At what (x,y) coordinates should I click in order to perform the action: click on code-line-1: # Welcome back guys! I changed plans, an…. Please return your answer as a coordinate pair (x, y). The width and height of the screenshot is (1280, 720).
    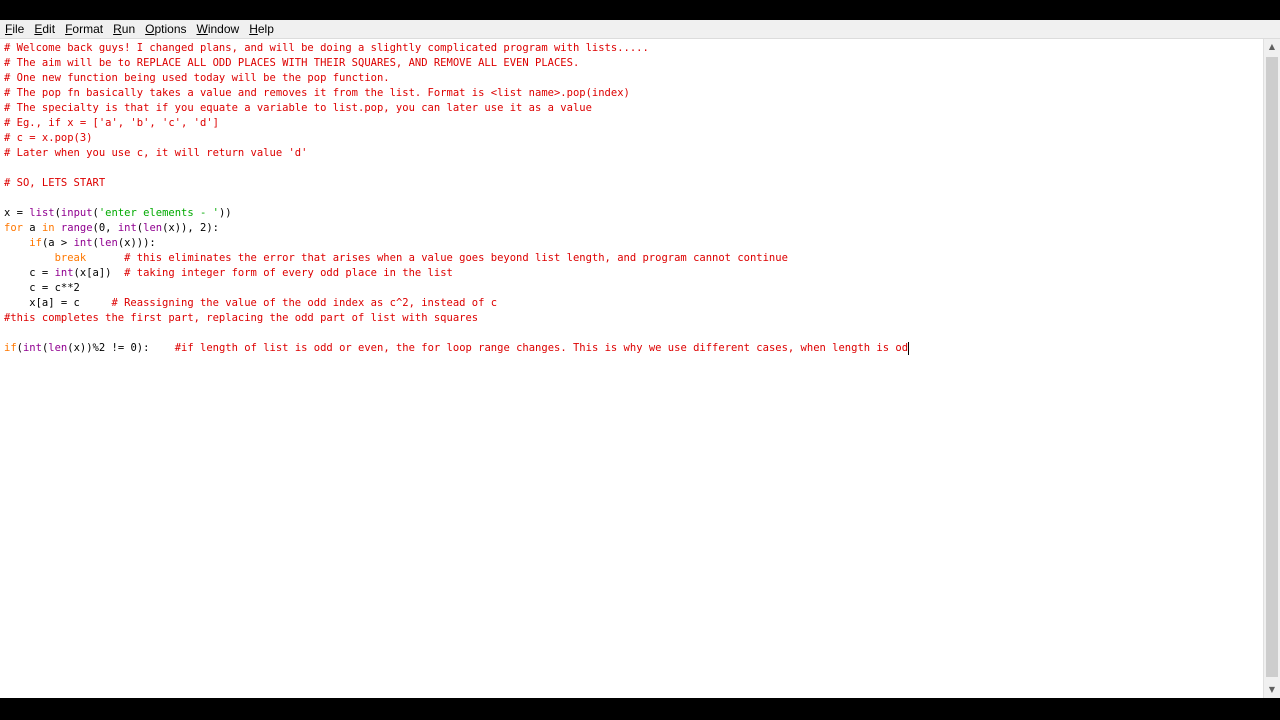
    Looking at the image, I should click on (326, 48).